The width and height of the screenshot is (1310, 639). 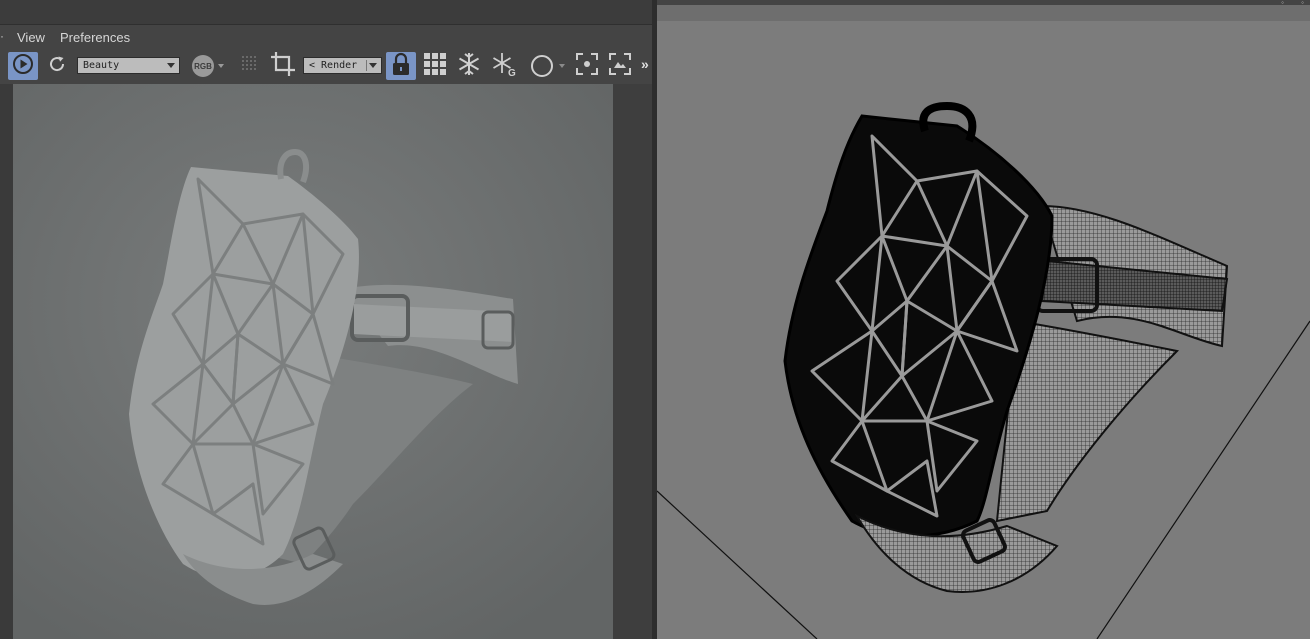 I want to click on crop-icon, so click(x=283, y=66).